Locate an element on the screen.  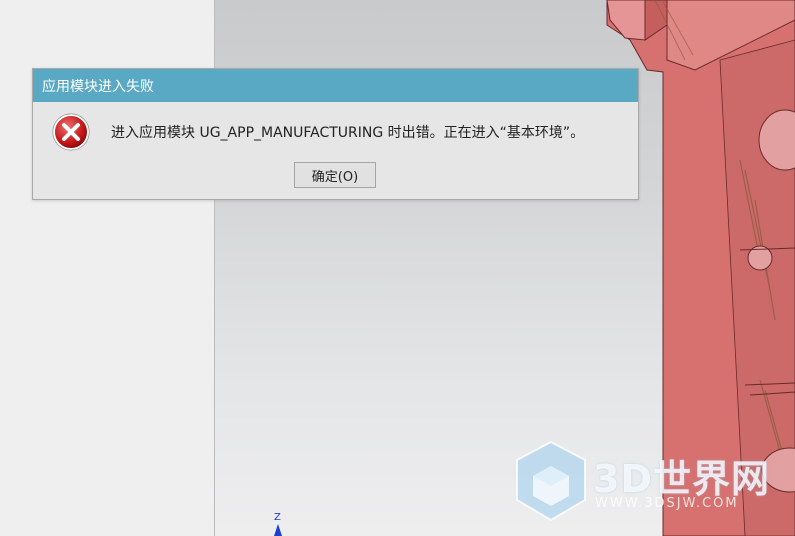
dialog-title: 应用模块进入失败 is located at coordinates (98, 86).